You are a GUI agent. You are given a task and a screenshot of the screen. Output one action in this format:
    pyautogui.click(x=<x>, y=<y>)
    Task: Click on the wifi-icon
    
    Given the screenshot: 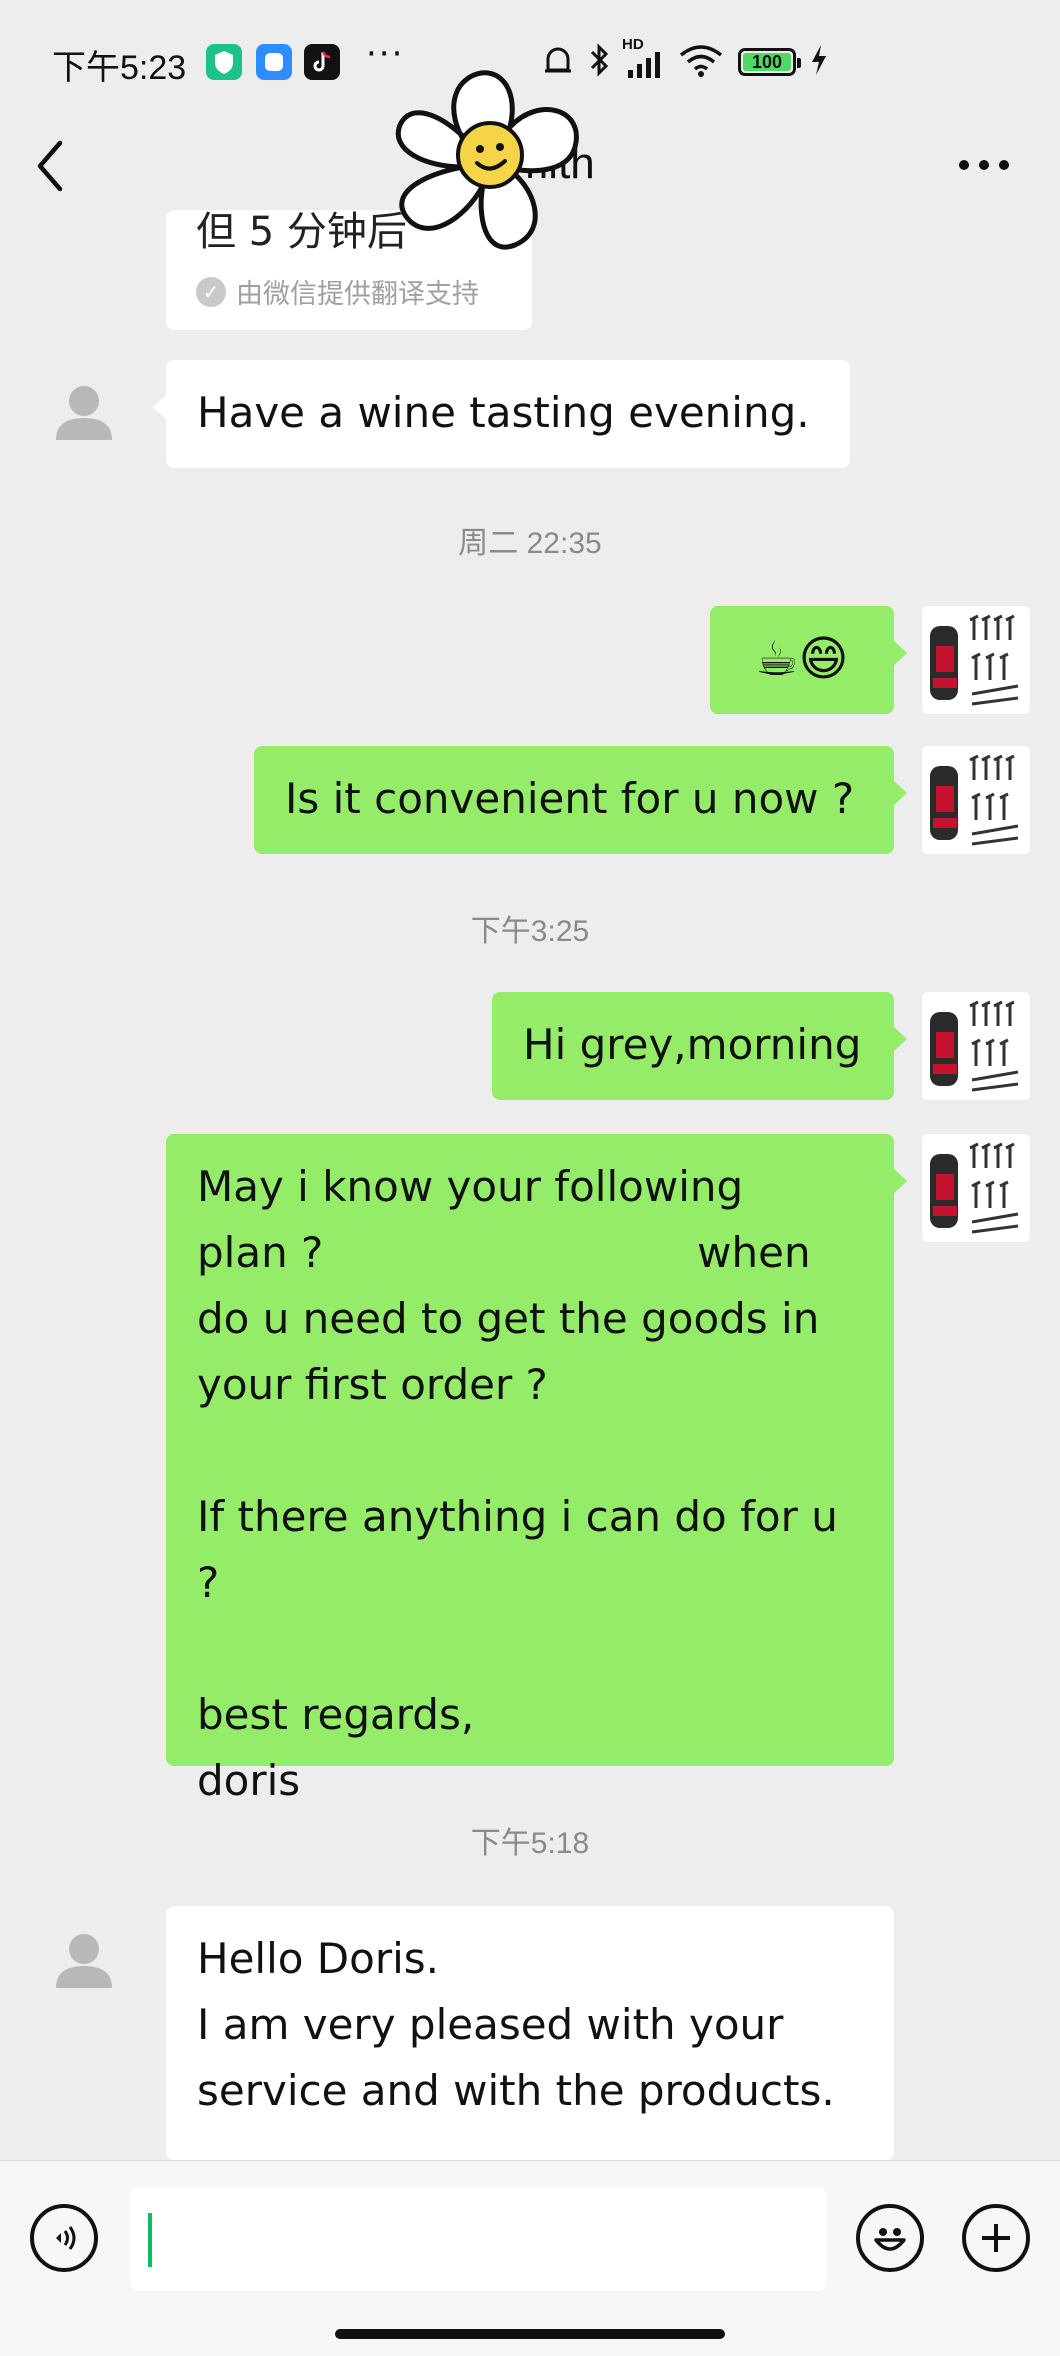 What is the action you would take?
    pyautogui.click(x=701, y=61)
    